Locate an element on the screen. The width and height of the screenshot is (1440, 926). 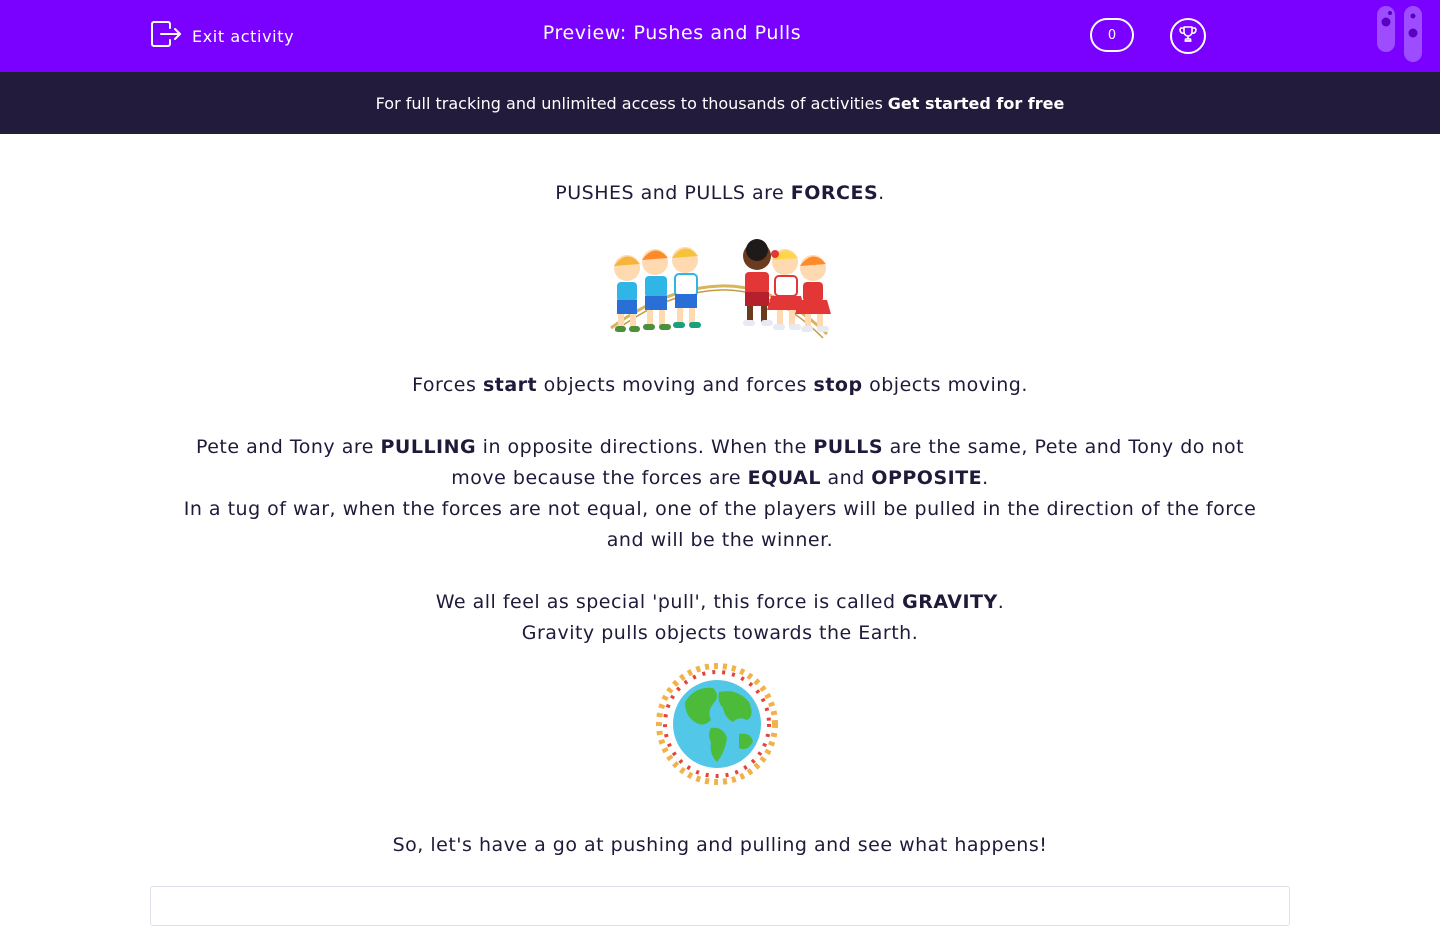
equal-text-2: and is located at coordinates (846, 478).